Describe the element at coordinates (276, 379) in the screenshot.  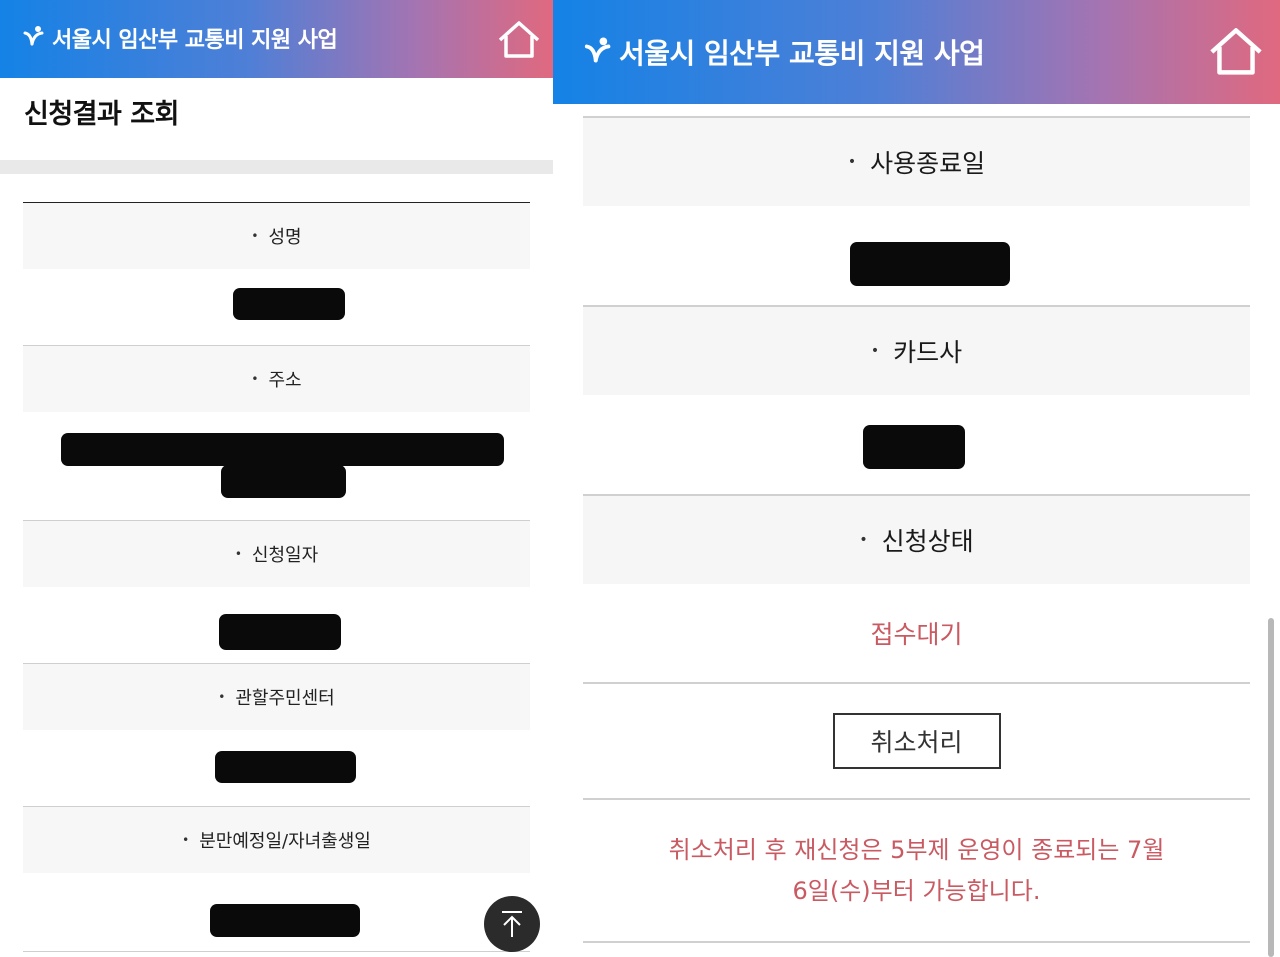
I see `row-label-address: • 주소` at that location.